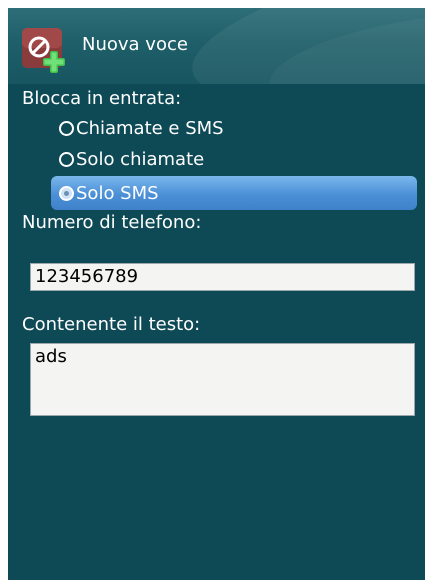 This screenshot has height=580, width=433. What do you see at coordinates (222, 379) in the screenshot?
I see `contains-text-input: ads` at bounding box center [222, 379].